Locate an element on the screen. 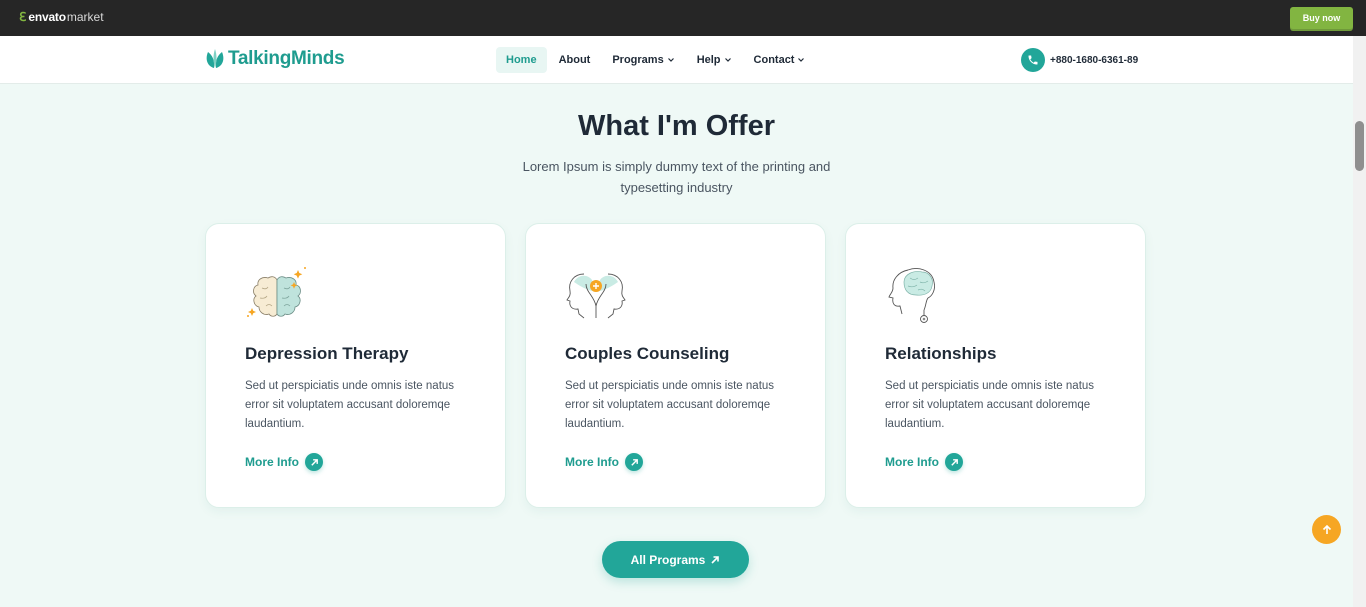  card-title: Relationships is located at coordinates (941, 353).